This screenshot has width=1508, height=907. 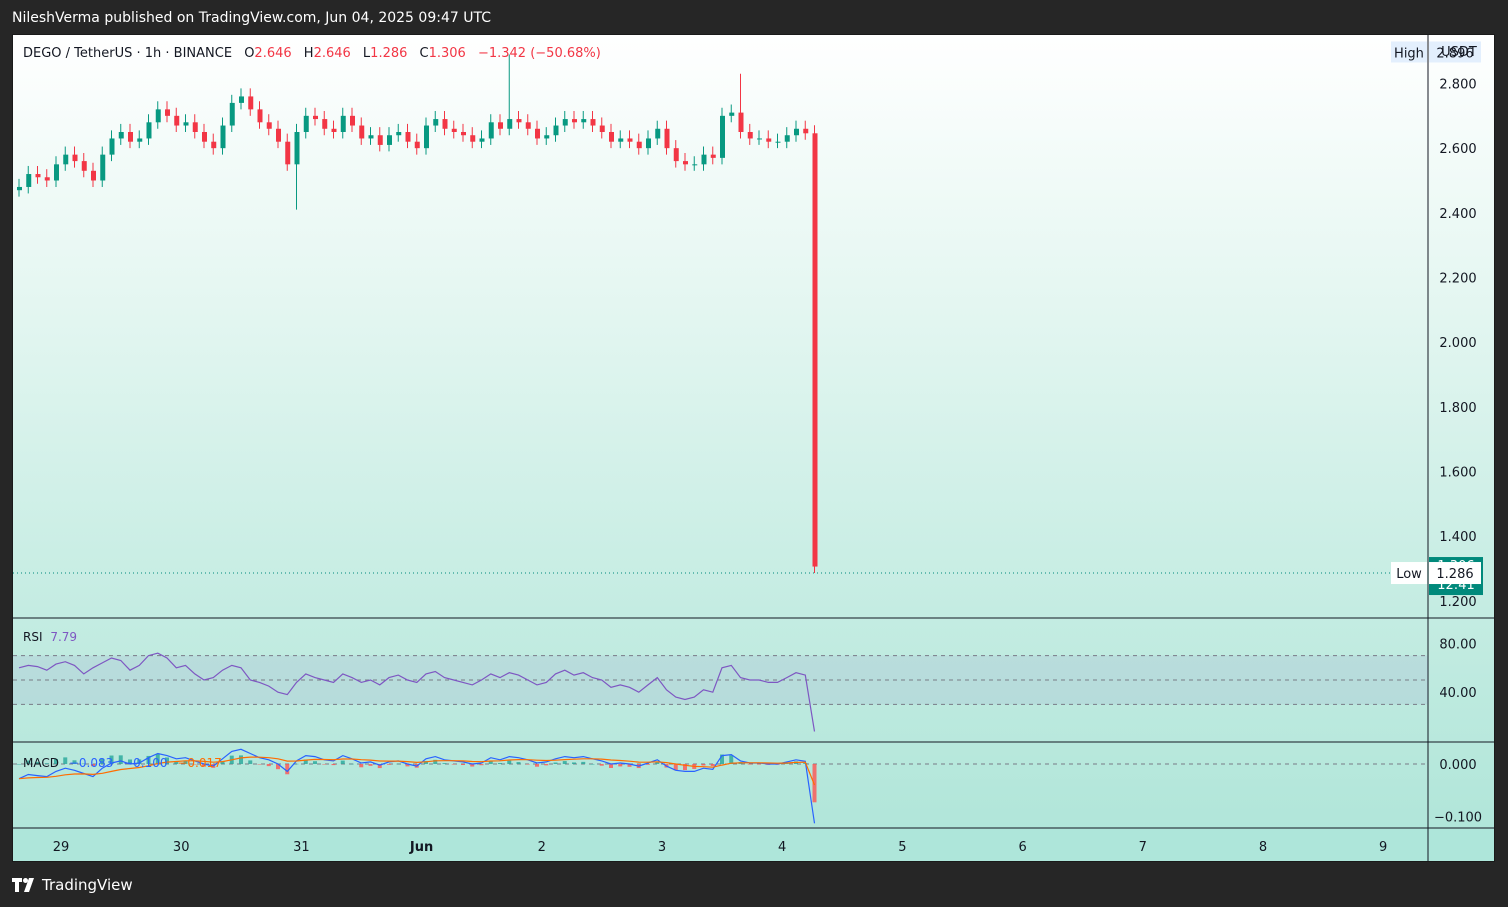 I want to click on price-tick-label: 1.600, so click(x=1457, y=473).